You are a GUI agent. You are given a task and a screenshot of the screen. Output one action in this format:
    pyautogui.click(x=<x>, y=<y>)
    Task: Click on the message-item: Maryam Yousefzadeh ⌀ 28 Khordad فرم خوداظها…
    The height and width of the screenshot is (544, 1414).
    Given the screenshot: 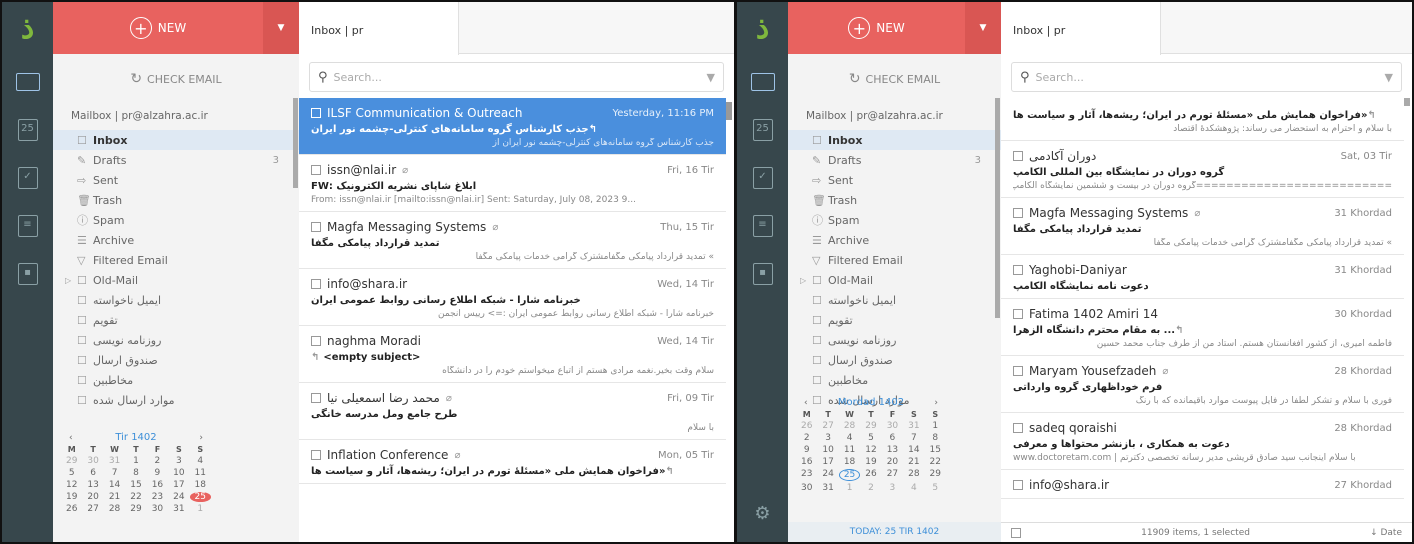 What is the action you would take?
    pyautogui.click(x=1202, y=384)
    